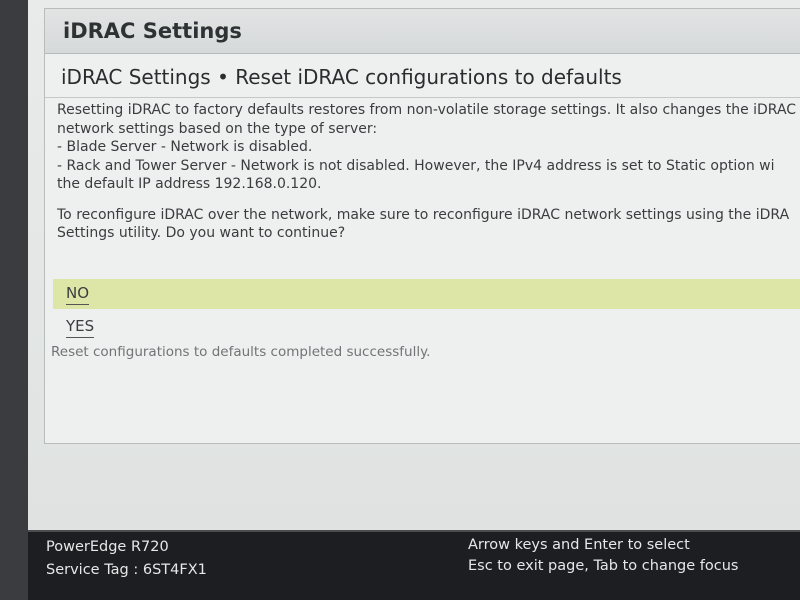  I want to click on window-title: iDRAC Settings, so click(152, 31).